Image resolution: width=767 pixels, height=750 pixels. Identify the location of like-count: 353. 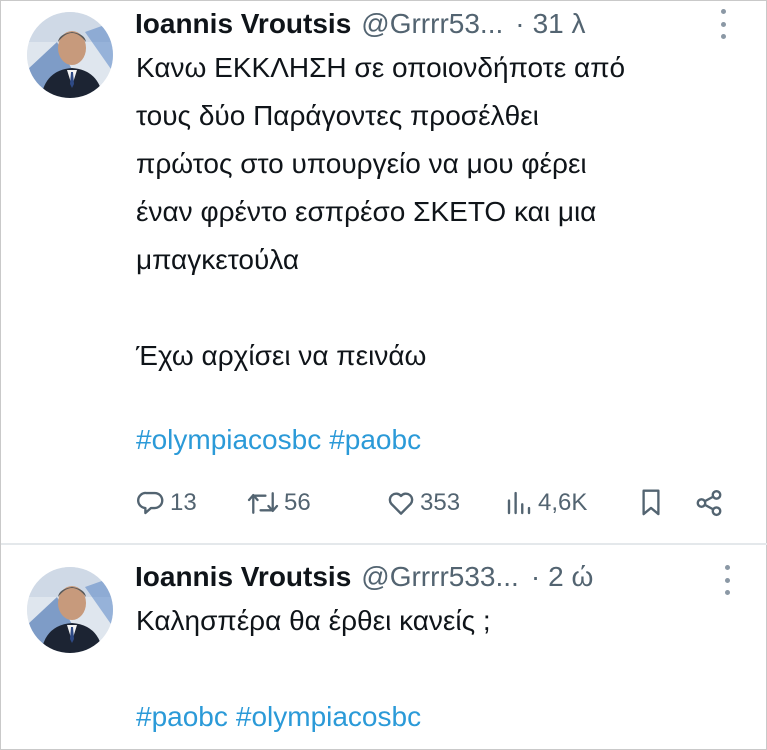
(440, 502).